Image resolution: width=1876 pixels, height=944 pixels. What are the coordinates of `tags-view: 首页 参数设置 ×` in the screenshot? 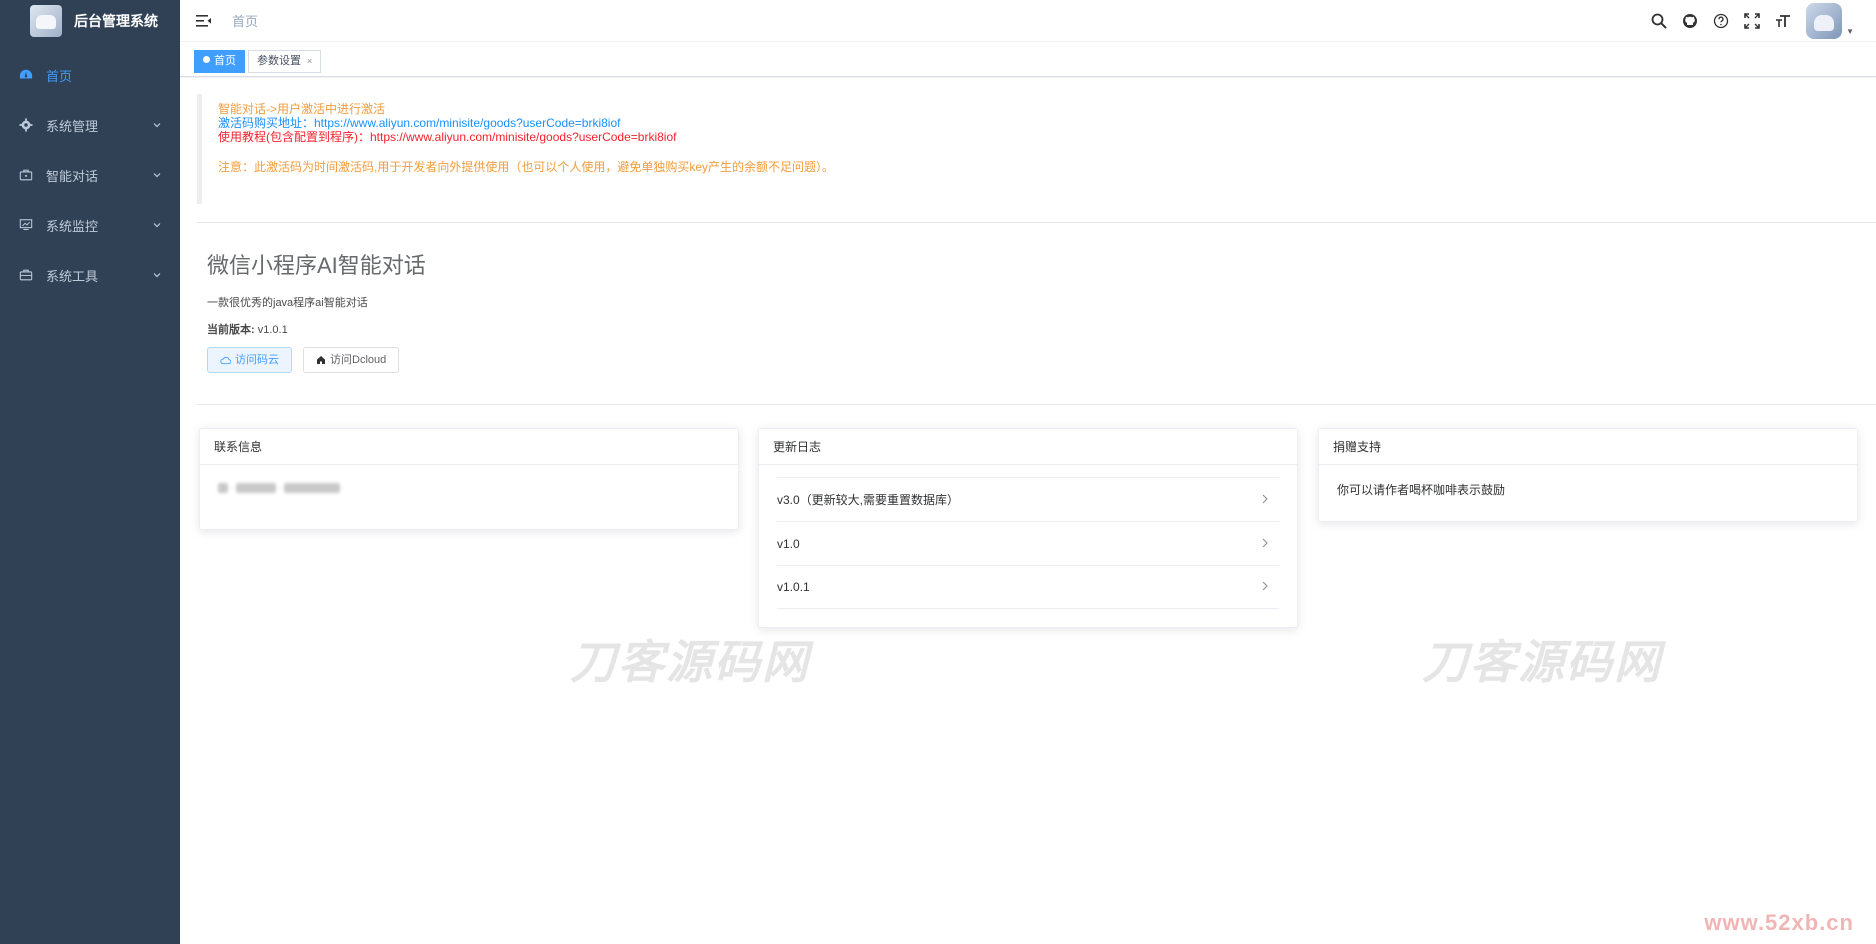 It's located at (1028, 62).